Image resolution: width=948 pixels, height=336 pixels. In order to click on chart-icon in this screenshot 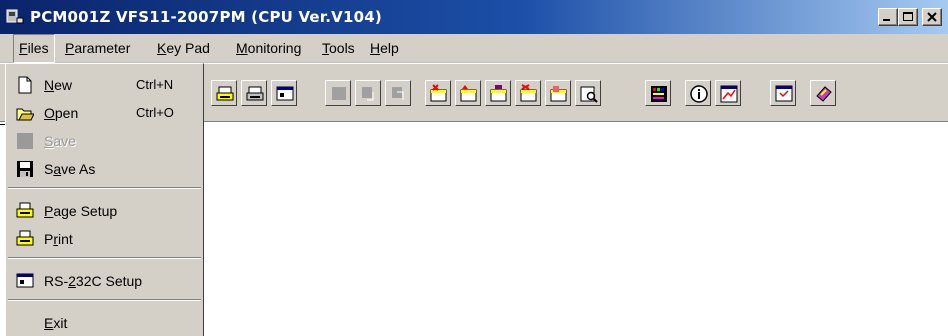, I will do `click(729, 94)`.